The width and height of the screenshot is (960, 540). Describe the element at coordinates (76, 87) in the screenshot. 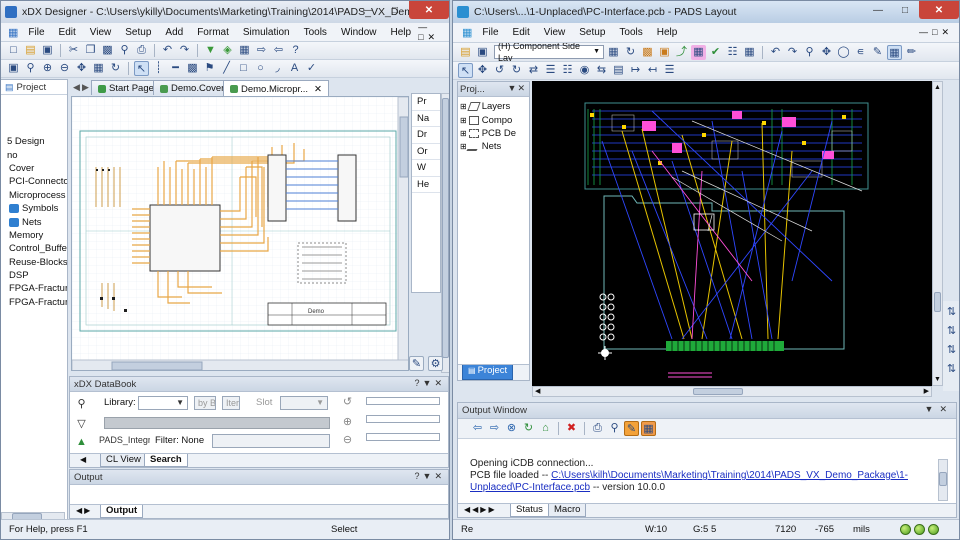

I see `tab-scroll-left-icon: ◀` at that location.